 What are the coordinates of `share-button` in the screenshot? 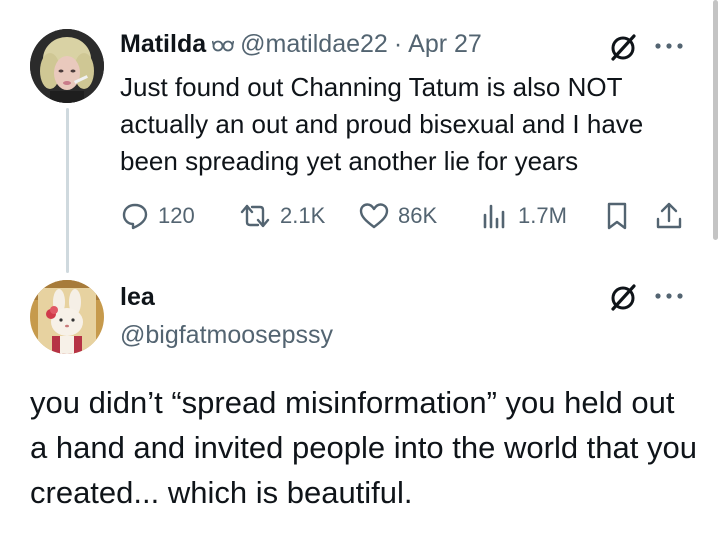 It's located at (669, 216).